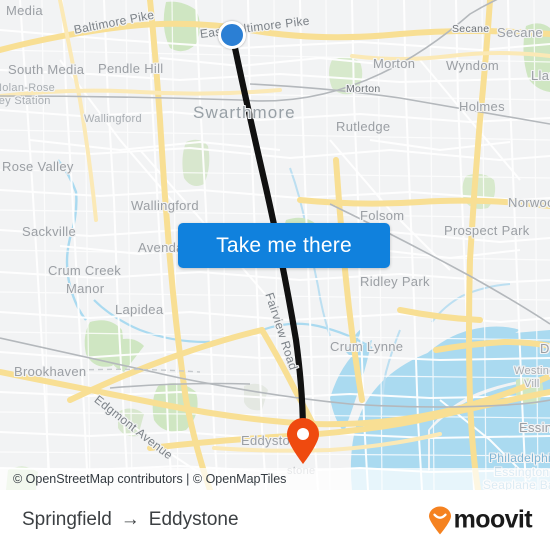 This screenshot has width=550, height=550. I want to click on moovit-logo: moovit, so click(480, 520).